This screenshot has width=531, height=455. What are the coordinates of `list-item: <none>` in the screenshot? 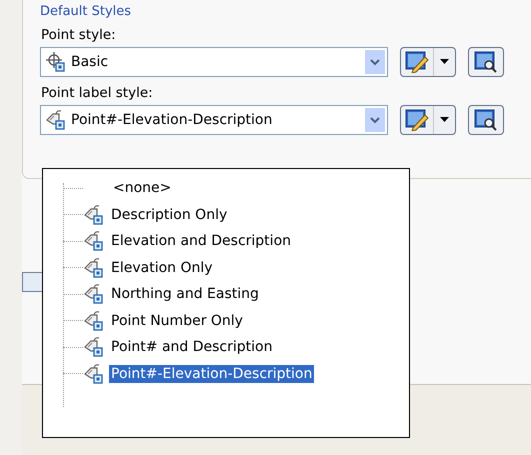 It's located at (142, 188).